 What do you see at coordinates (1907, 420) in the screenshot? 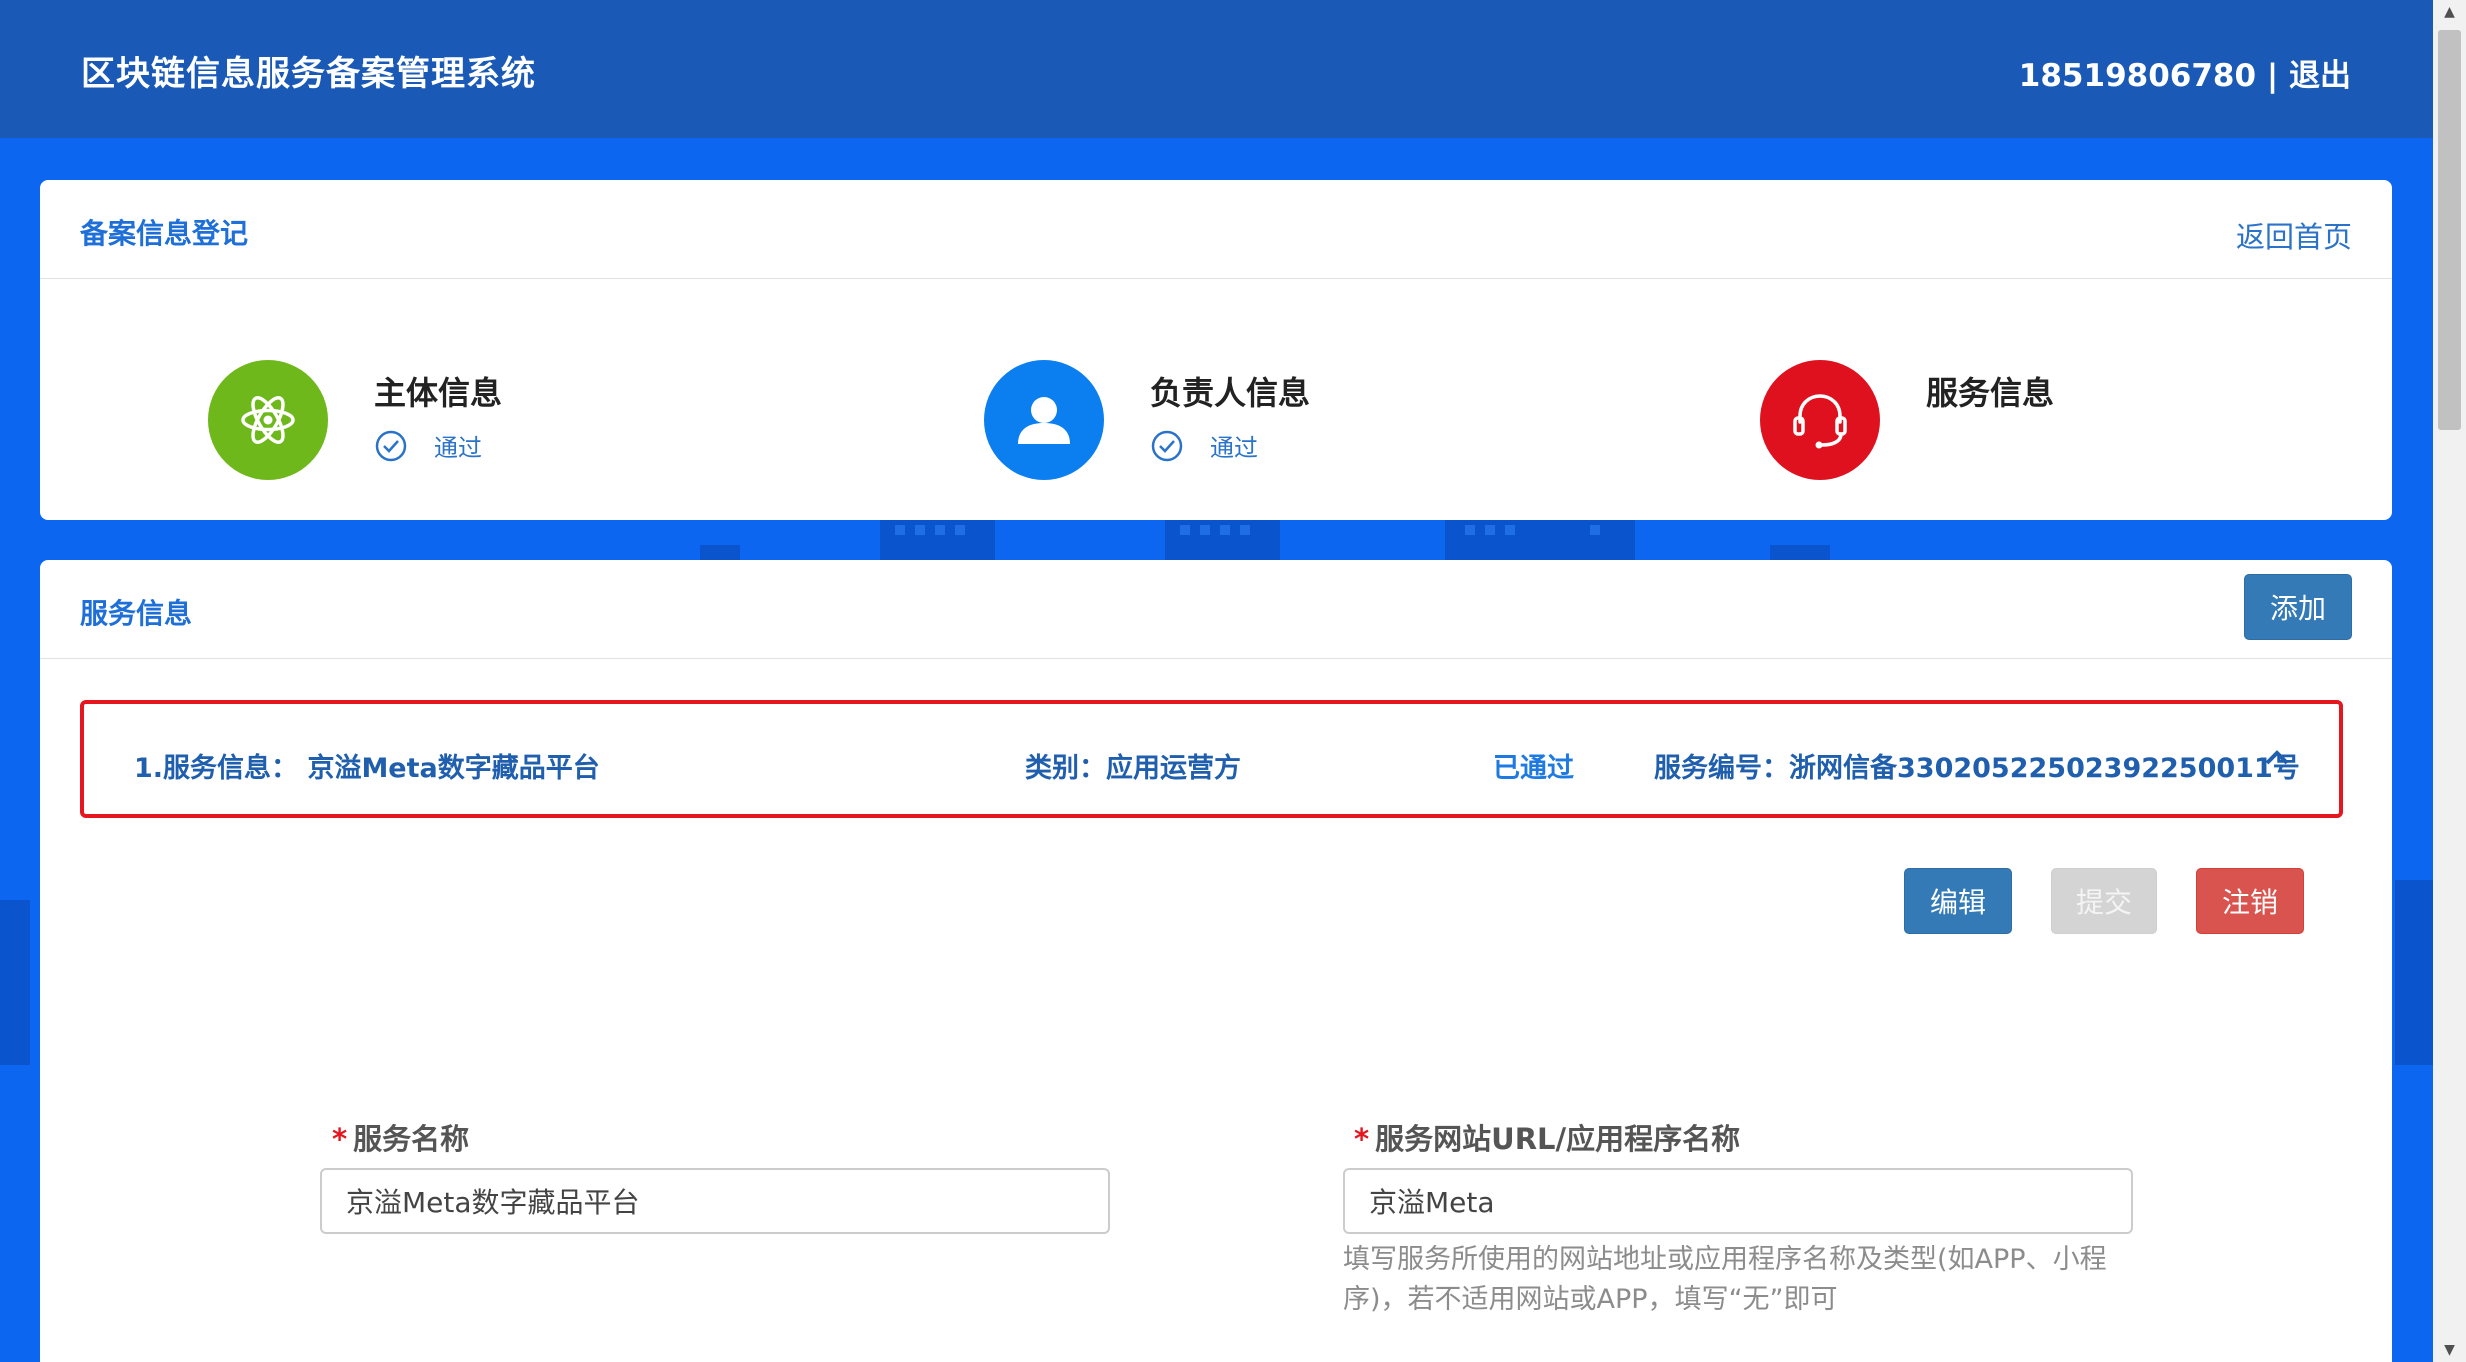
I see `step-service-info: 服务信息` at bounding box center [1907, 420].